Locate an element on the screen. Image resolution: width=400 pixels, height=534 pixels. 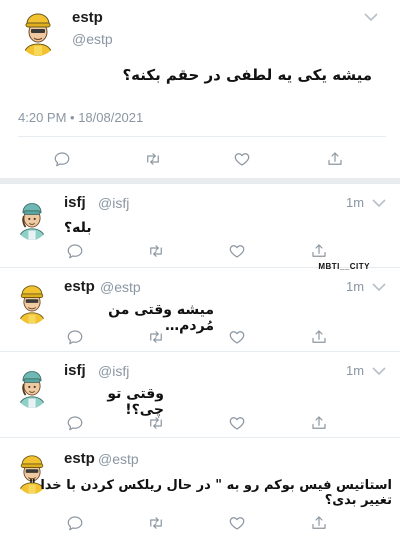
tweet-text: بله؟ is located at coordinates (78, 228).